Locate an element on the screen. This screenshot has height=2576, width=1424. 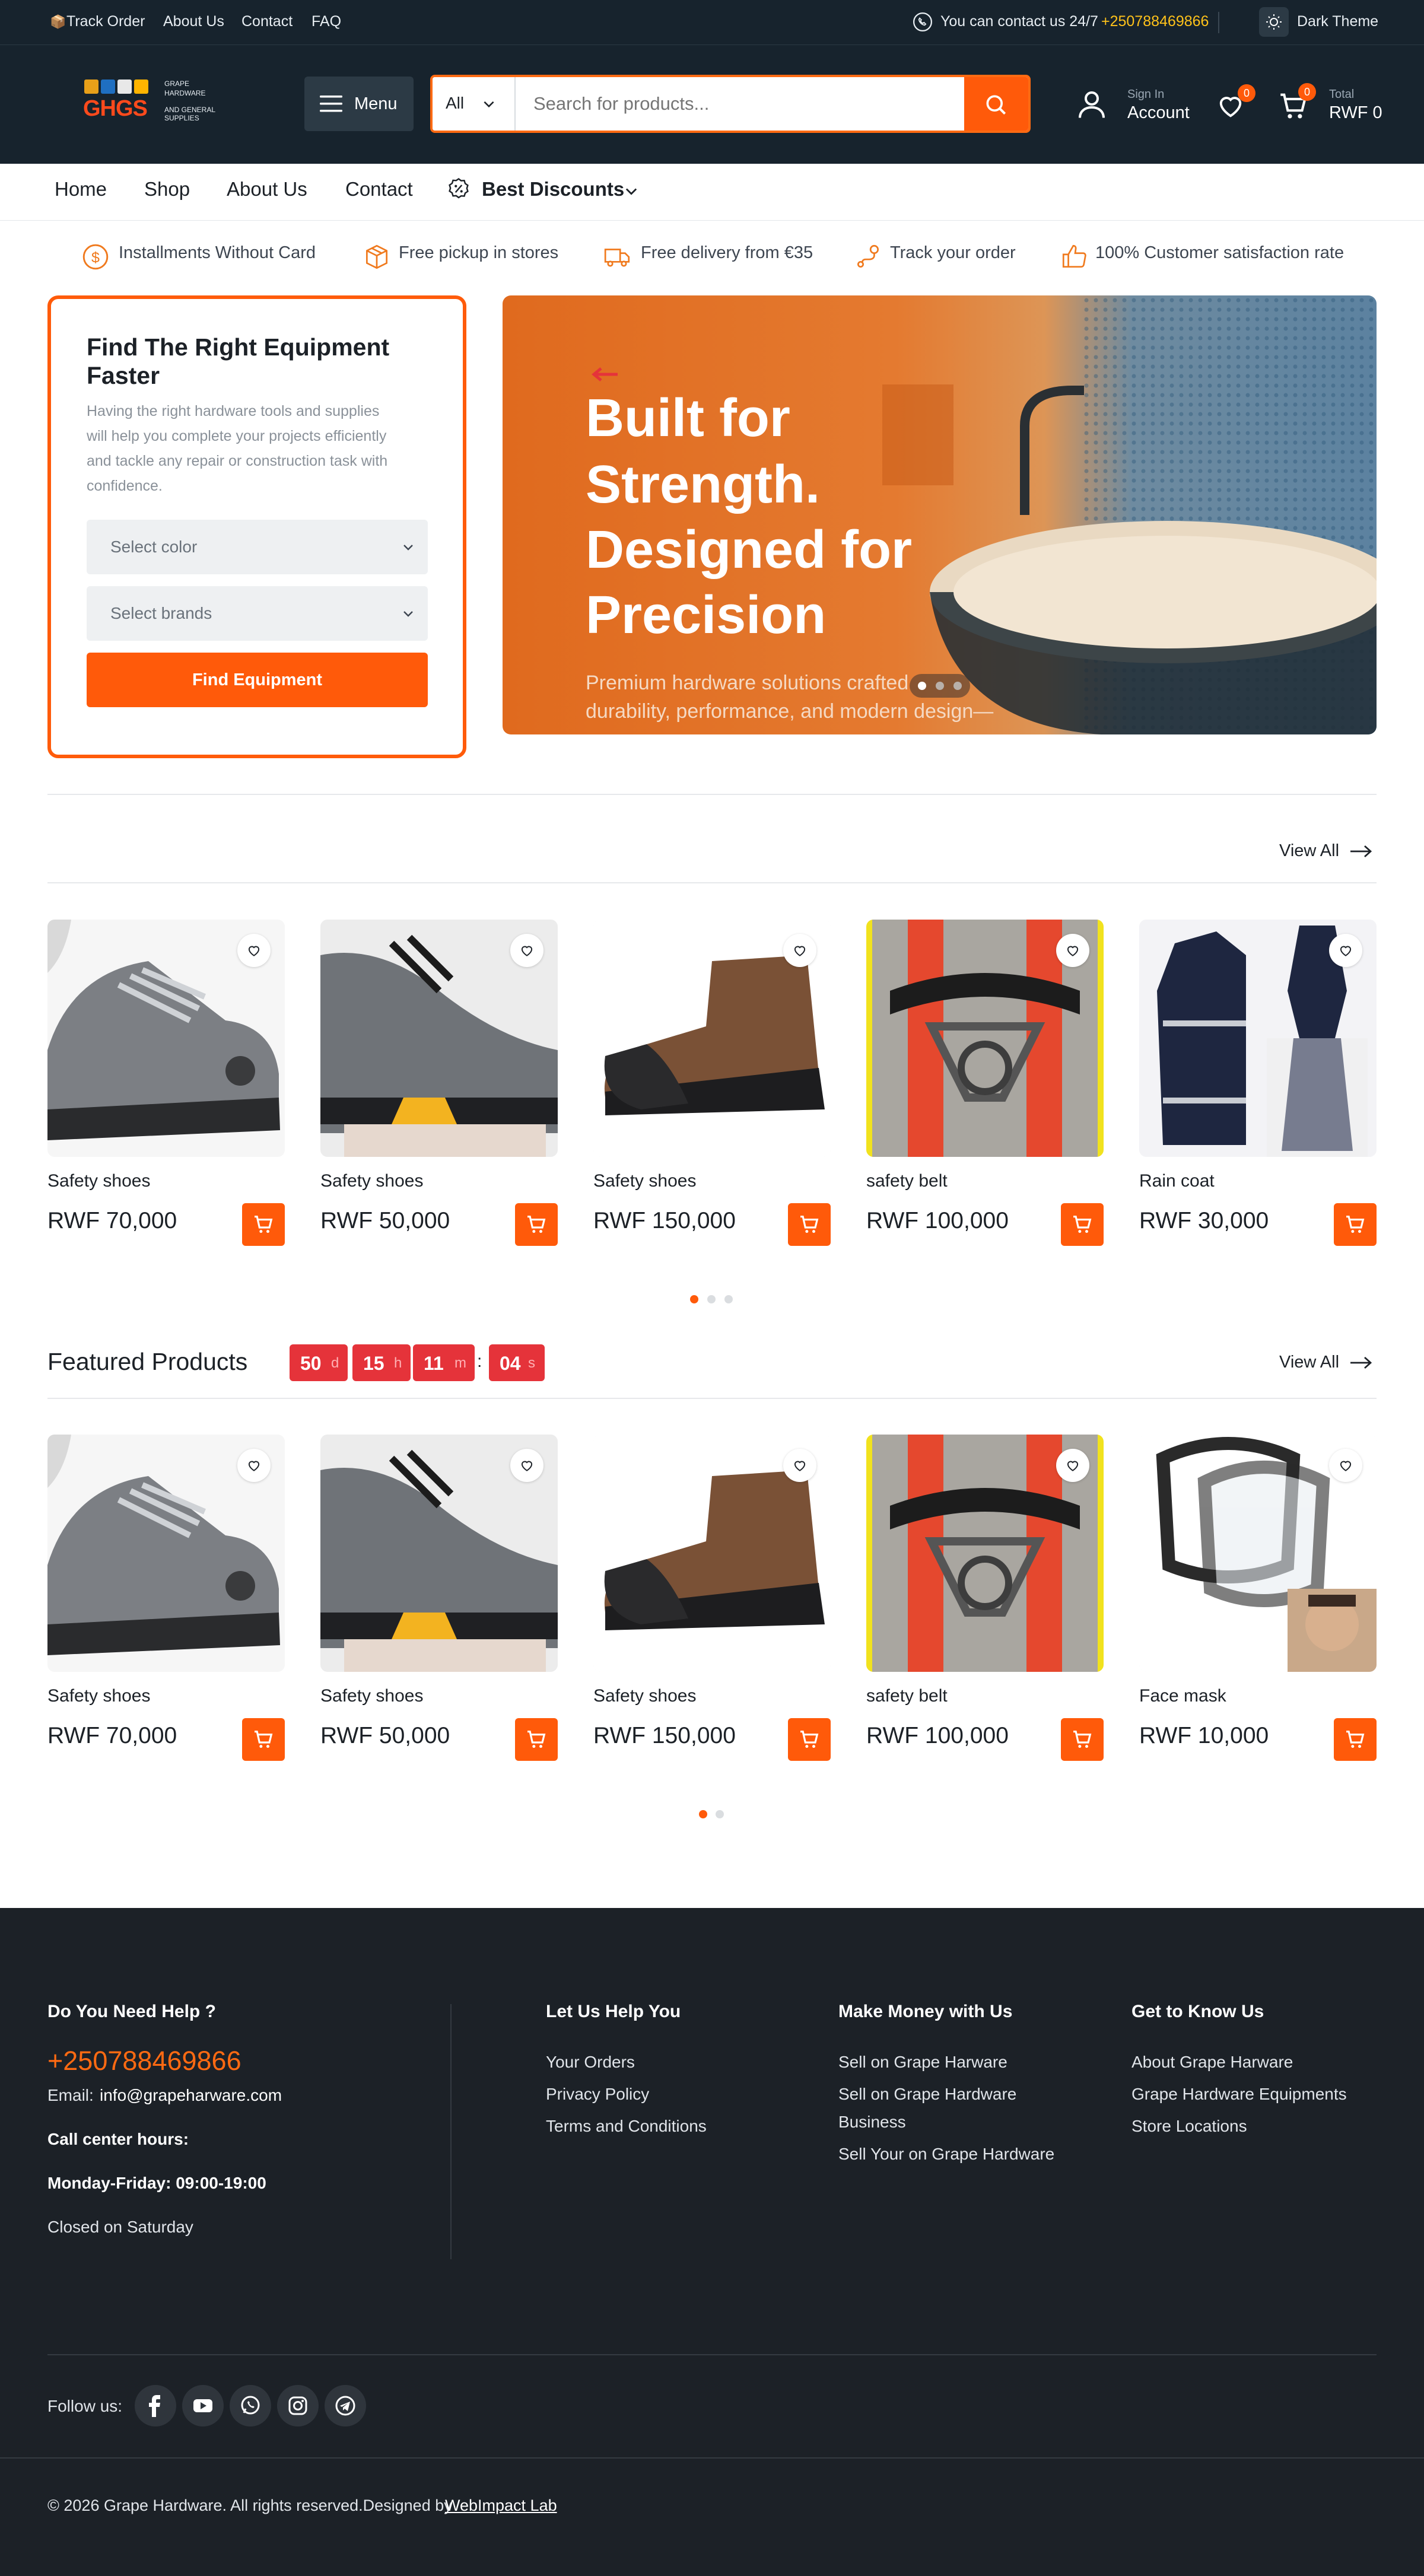
cart-button: 0 Total RWF 0 is located at coordinates (1329, 105).